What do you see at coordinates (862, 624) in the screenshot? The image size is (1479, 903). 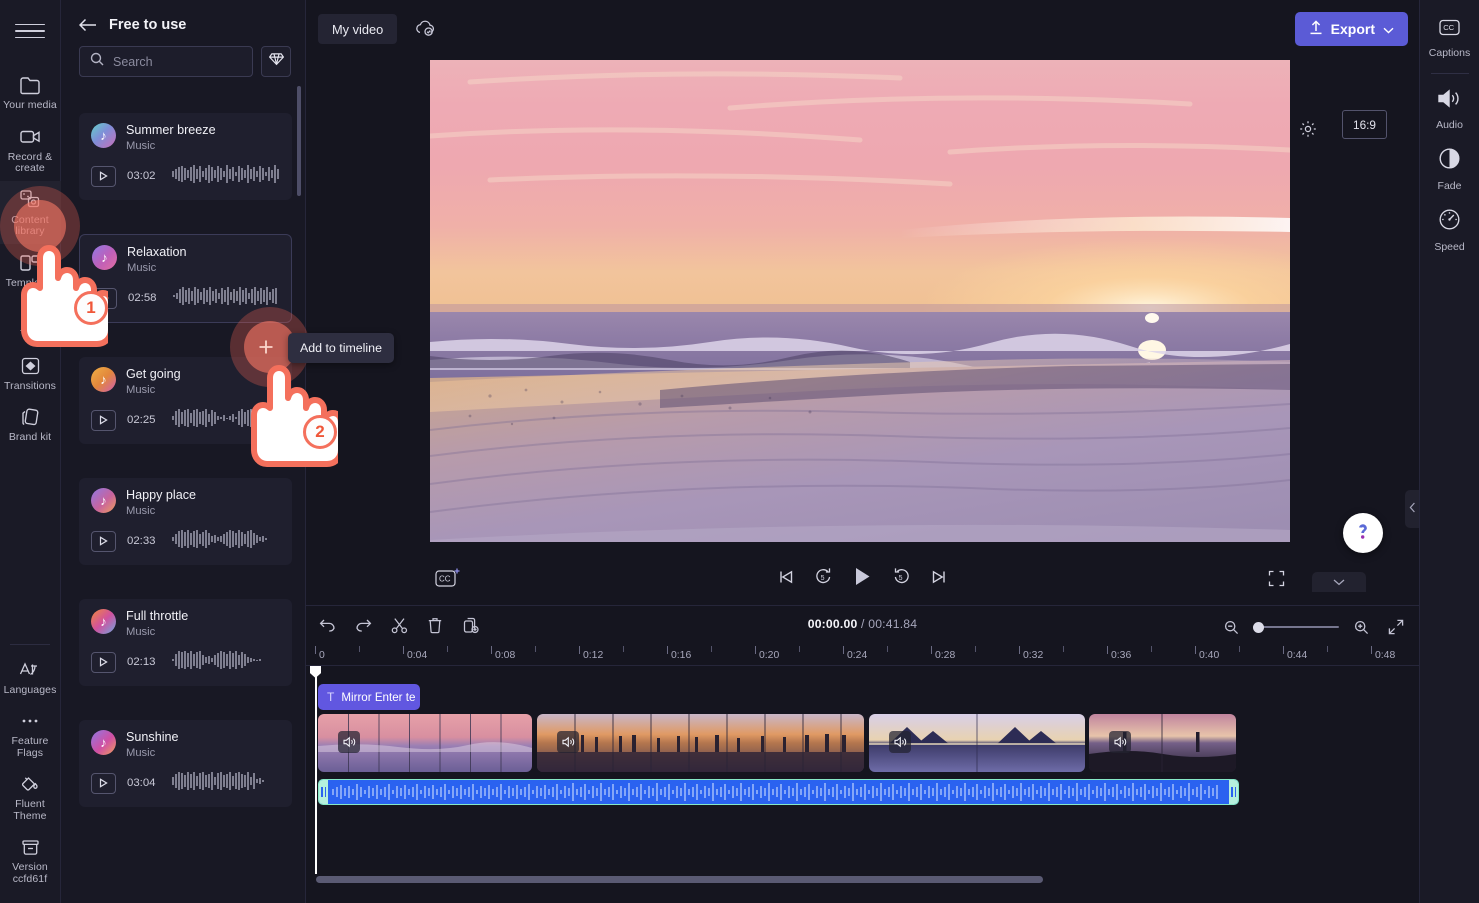 I see `timeline-toolbar: 00:00.00 / 00:41.84` at bounding box center [862, 624].